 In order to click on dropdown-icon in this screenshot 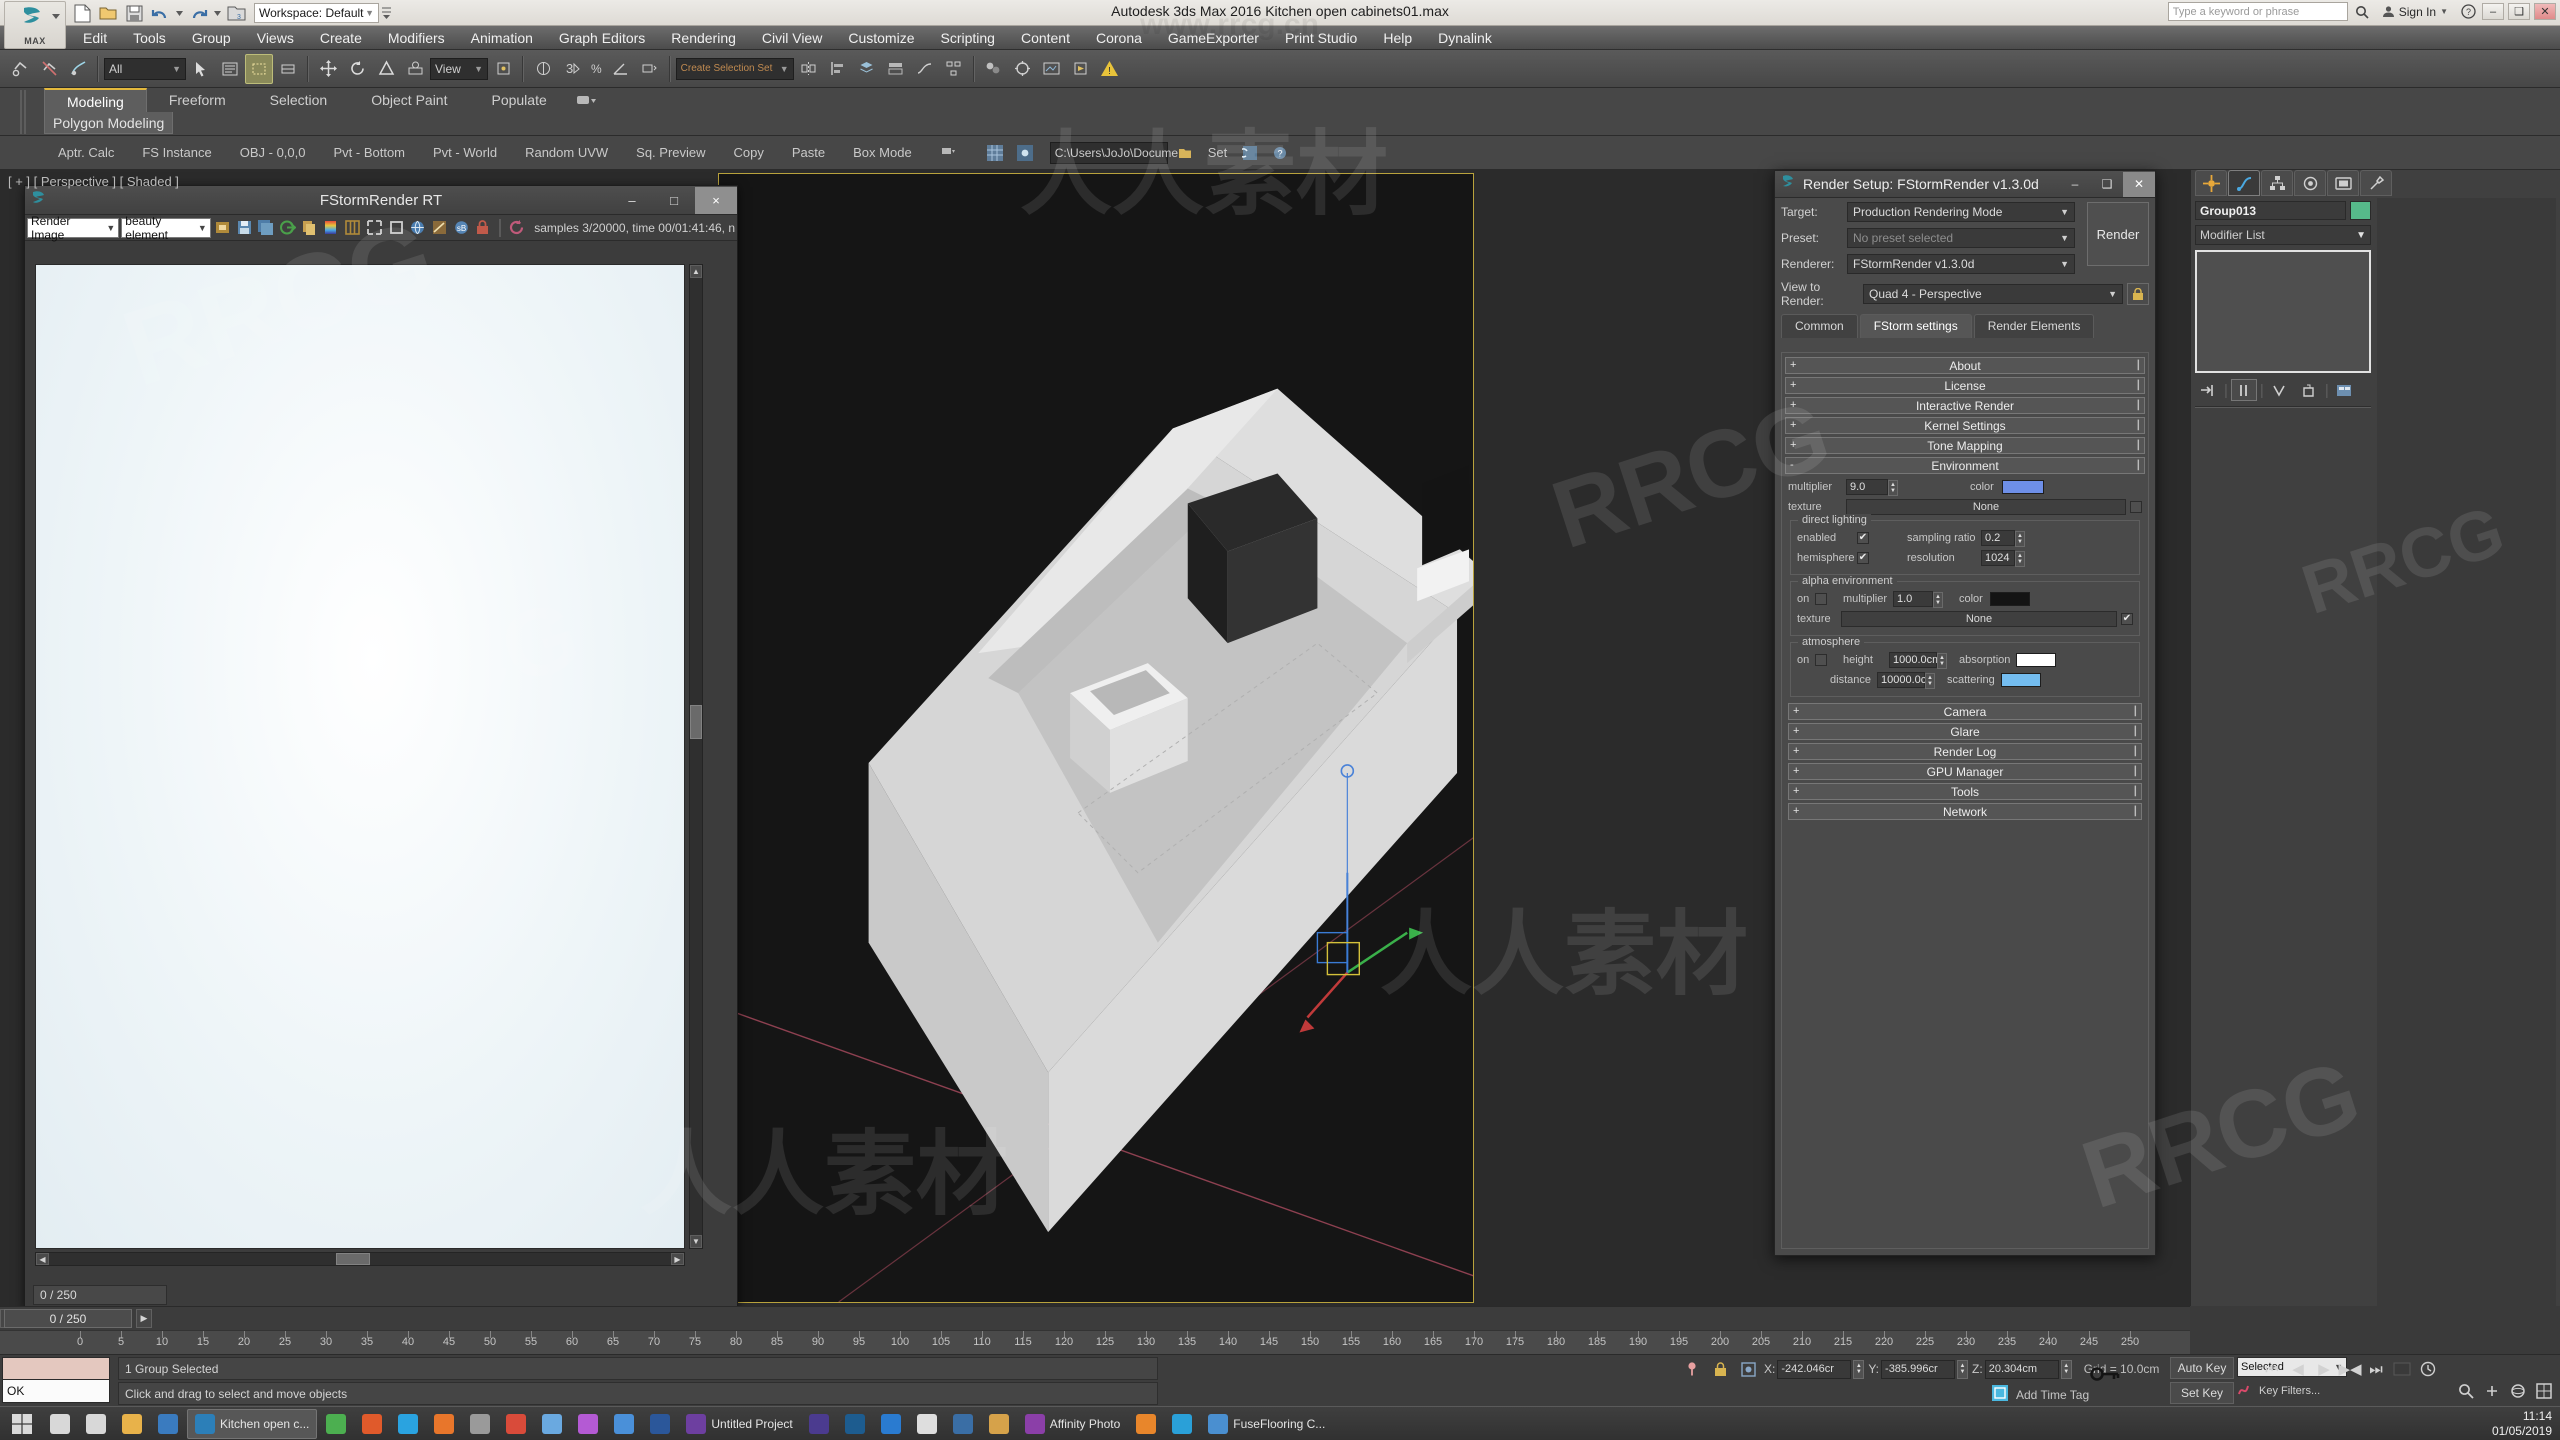, I will do `click(949, 153)`.